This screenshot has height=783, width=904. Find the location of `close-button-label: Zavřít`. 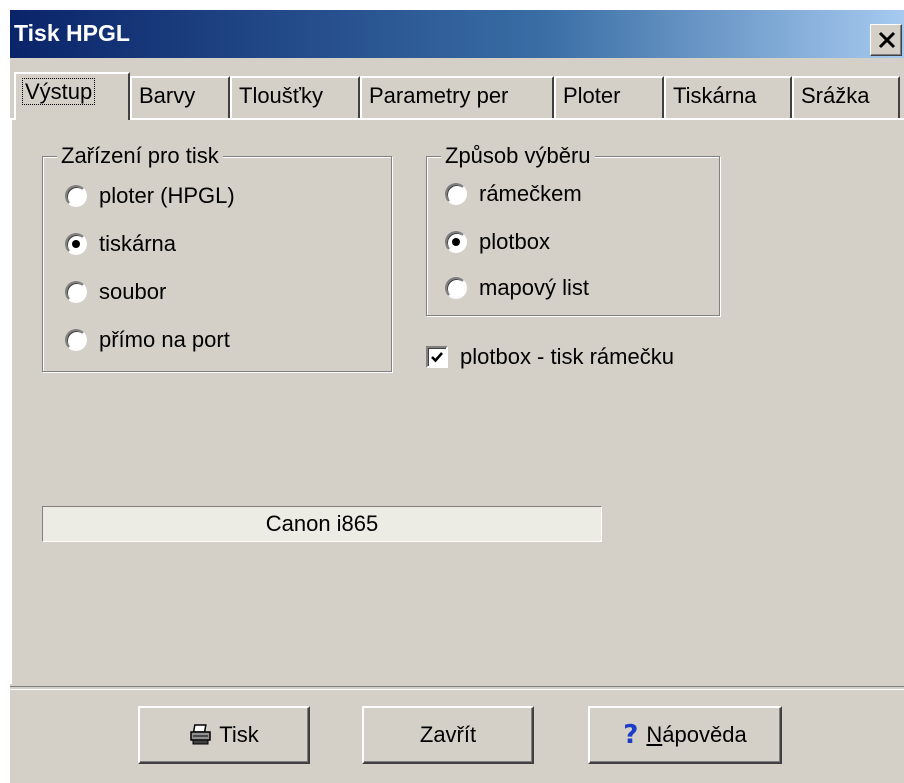

close-button-label: Zavřít is located at coordinates (448, 734).